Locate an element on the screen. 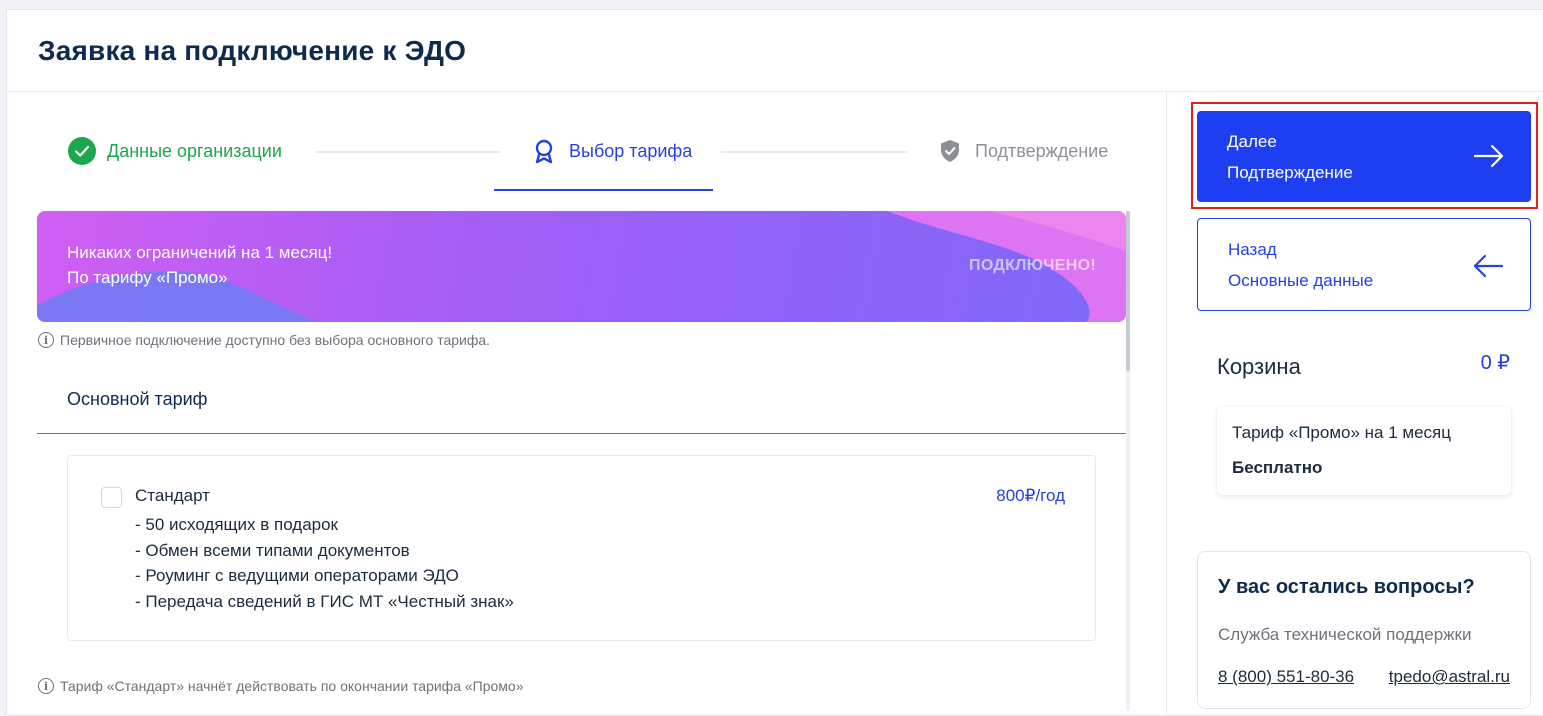  next-button-label: Далее is located at coordinates (1252, 141).